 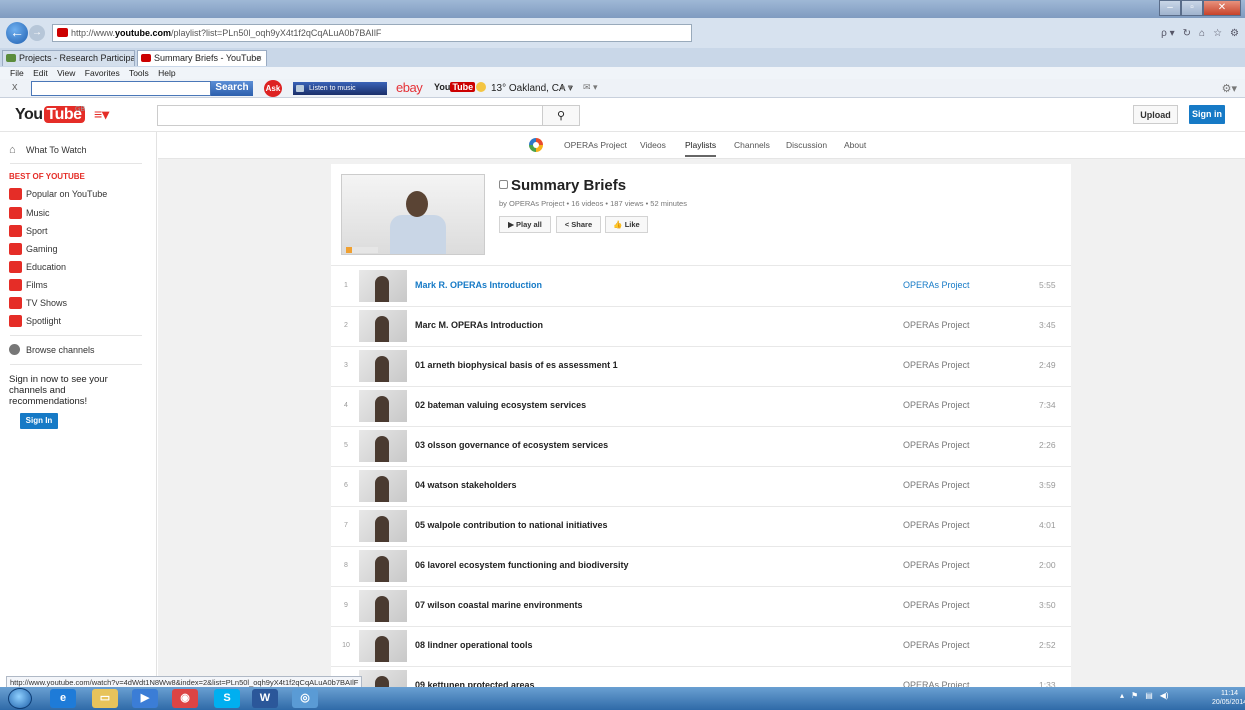 What do you see at coordinates (17, 73) in the screenshot?
I see `menu-file: File` at bounding box center [17, 73].